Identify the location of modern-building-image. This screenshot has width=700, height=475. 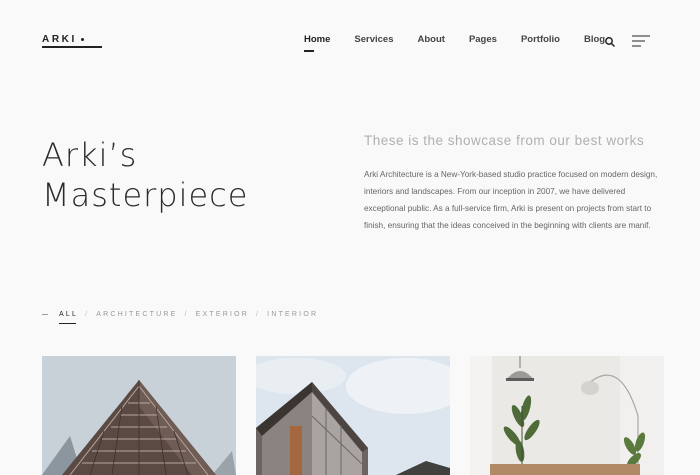
(353, 415).